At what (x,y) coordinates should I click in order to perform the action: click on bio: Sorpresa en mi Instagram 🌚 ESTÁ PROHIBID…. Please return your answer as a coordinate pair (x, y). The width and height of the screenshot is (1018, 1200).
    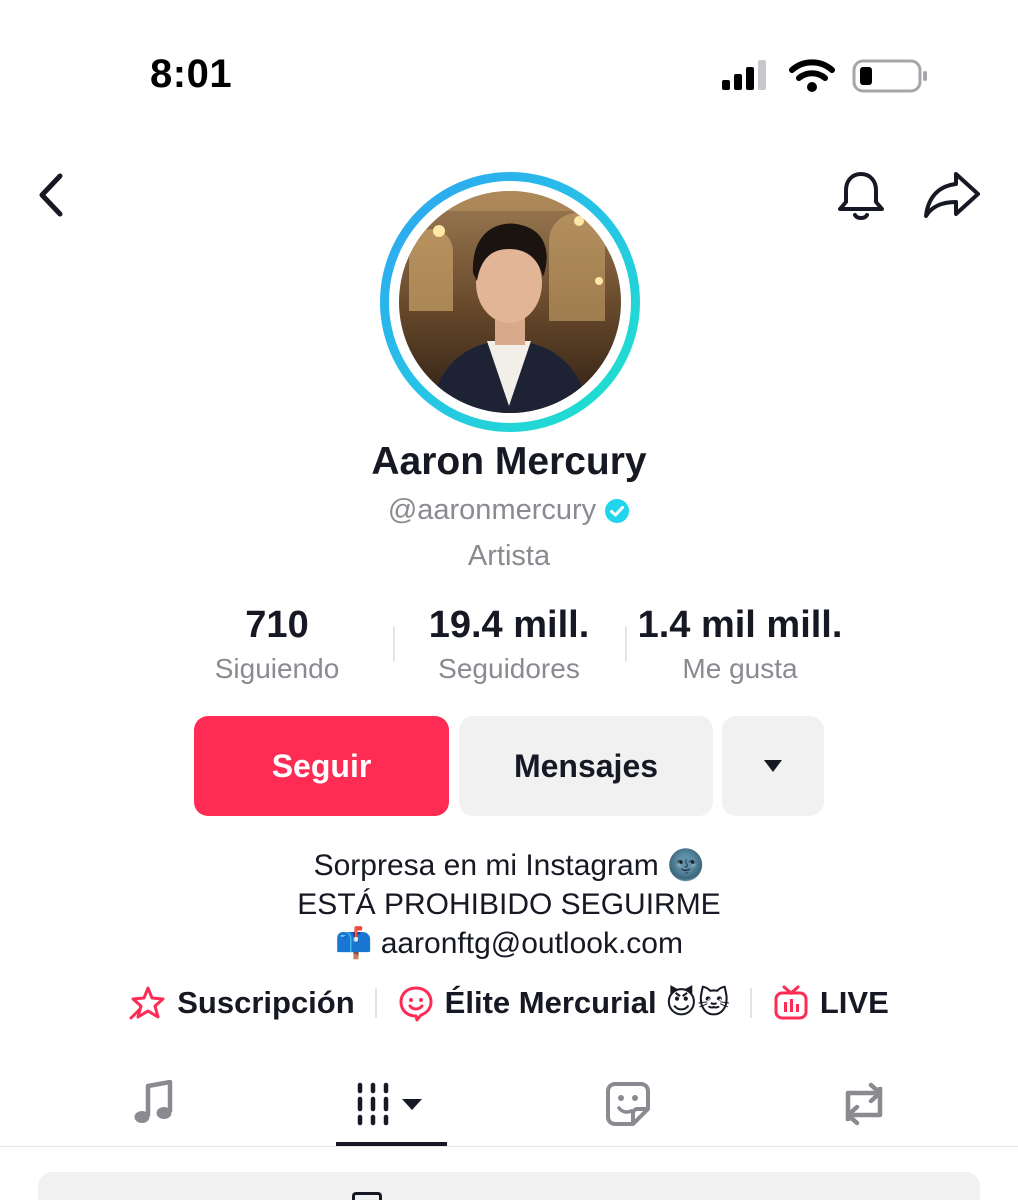
    Looking at the image, I should click on (509, 904).